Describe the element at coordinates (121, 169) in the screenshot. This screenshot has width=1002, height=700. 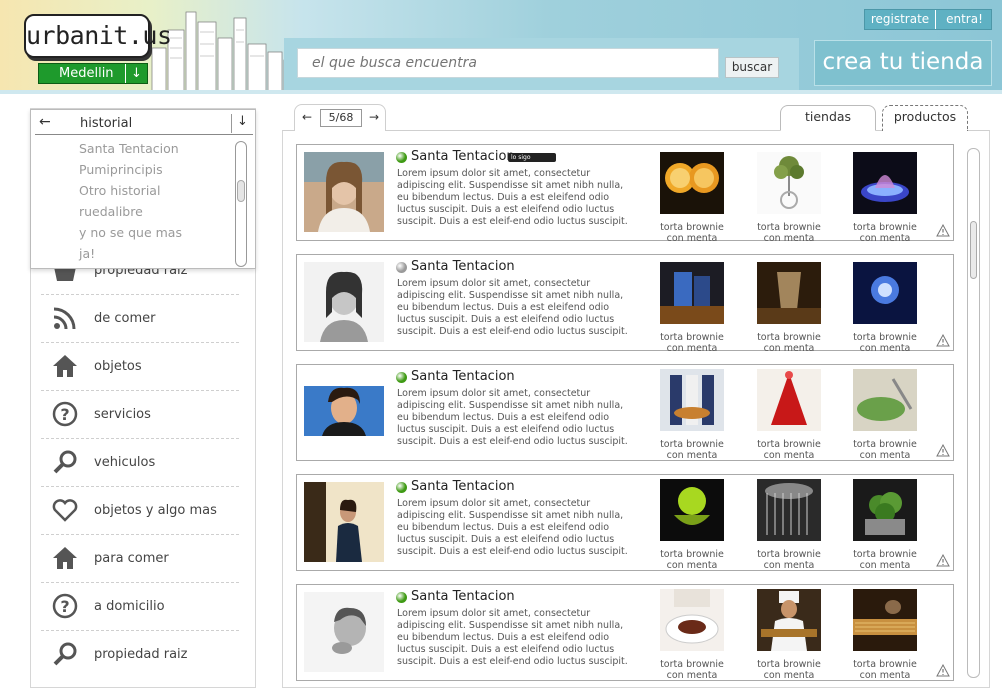
I see `history-item: Pumiprincipis` at that location.